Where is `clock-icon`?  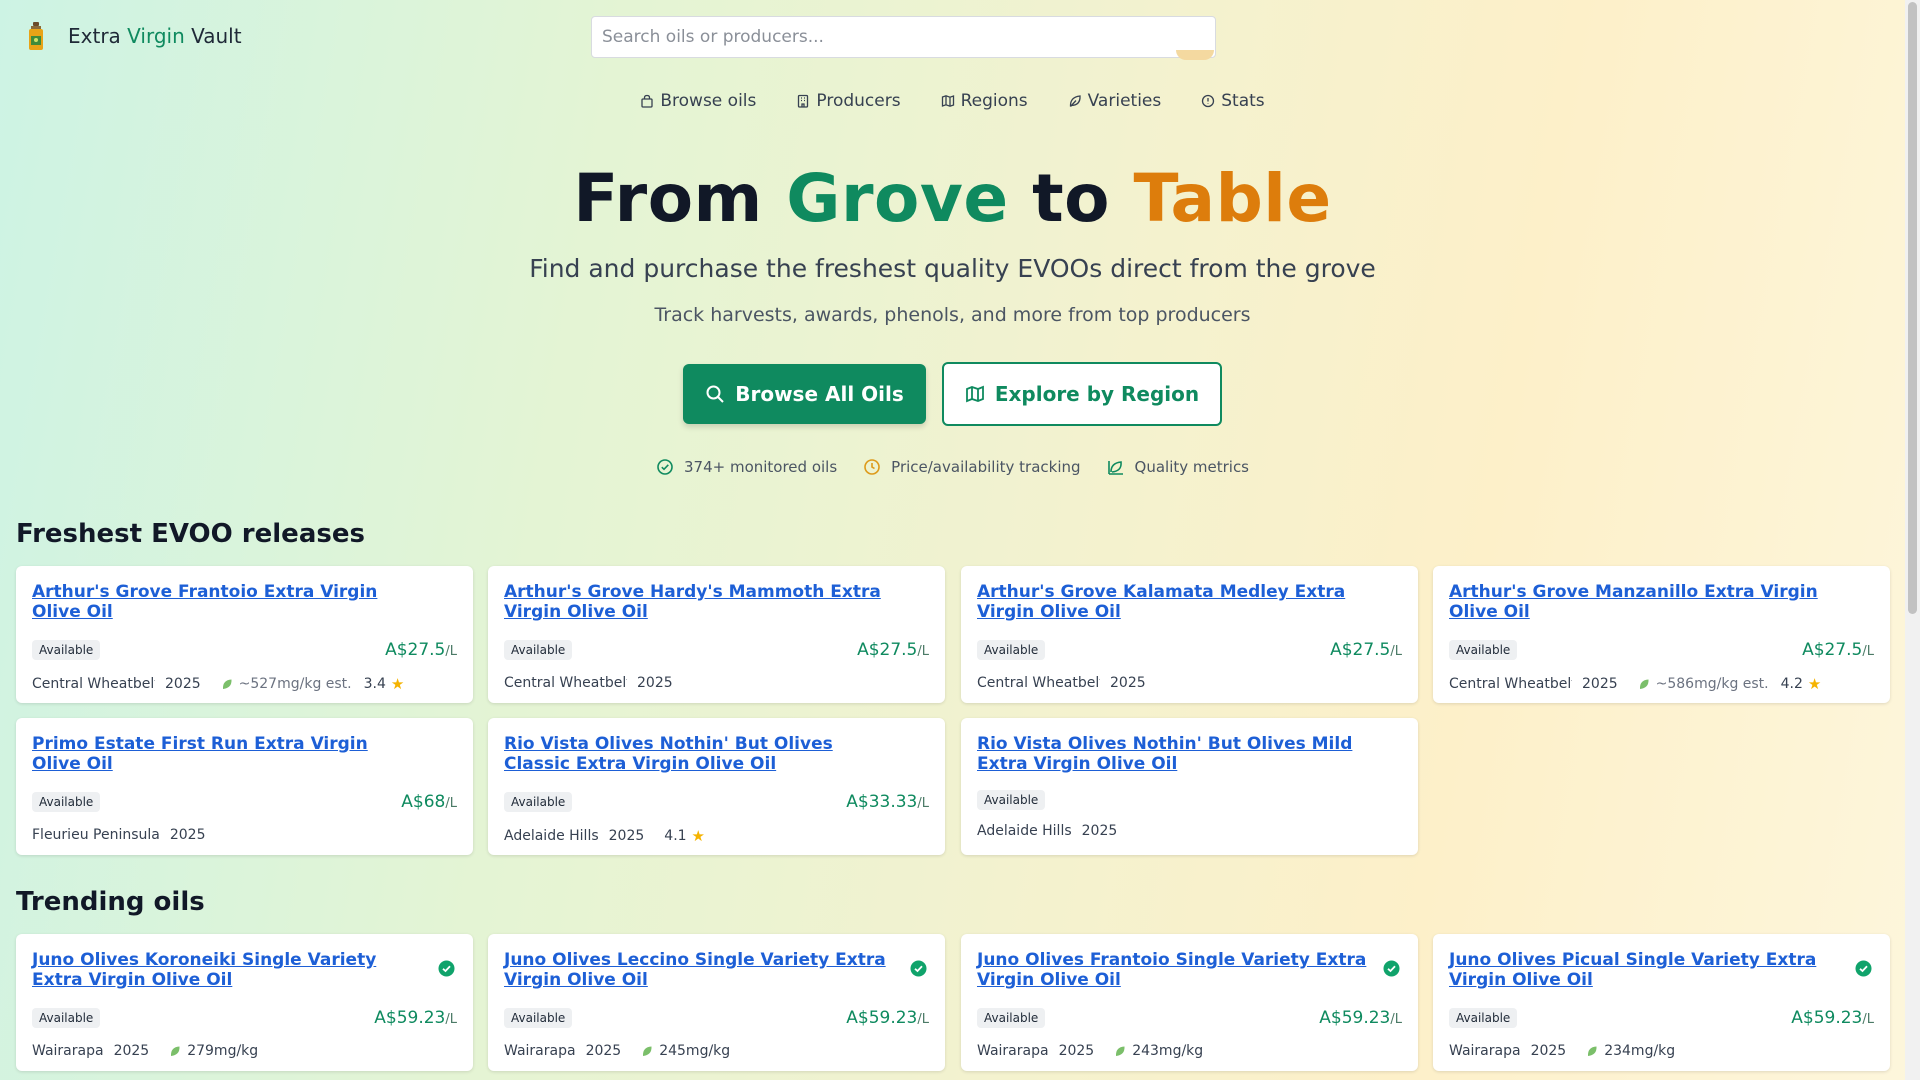 clock-icon is located at coordinates (872, 467).